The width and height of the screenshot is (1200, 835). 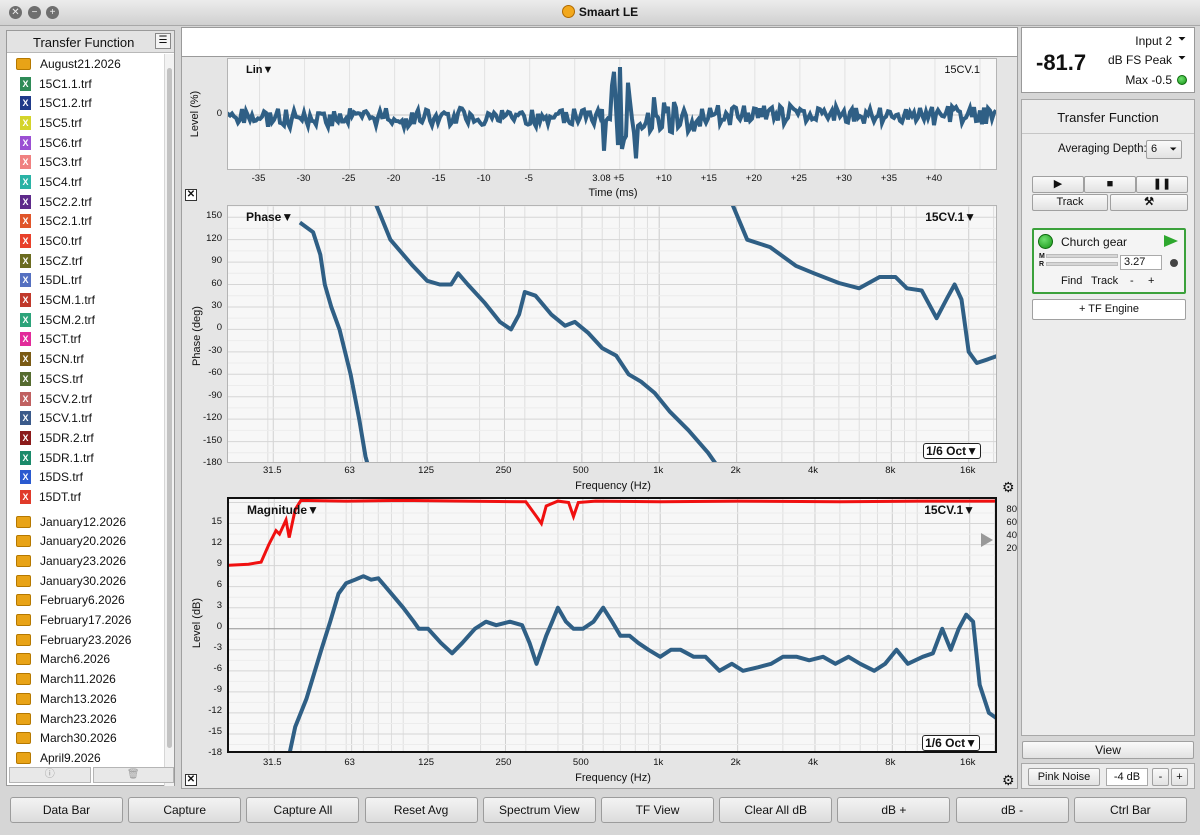 I want to click on folder-item: January12.2026, so click(x=86, y=522).